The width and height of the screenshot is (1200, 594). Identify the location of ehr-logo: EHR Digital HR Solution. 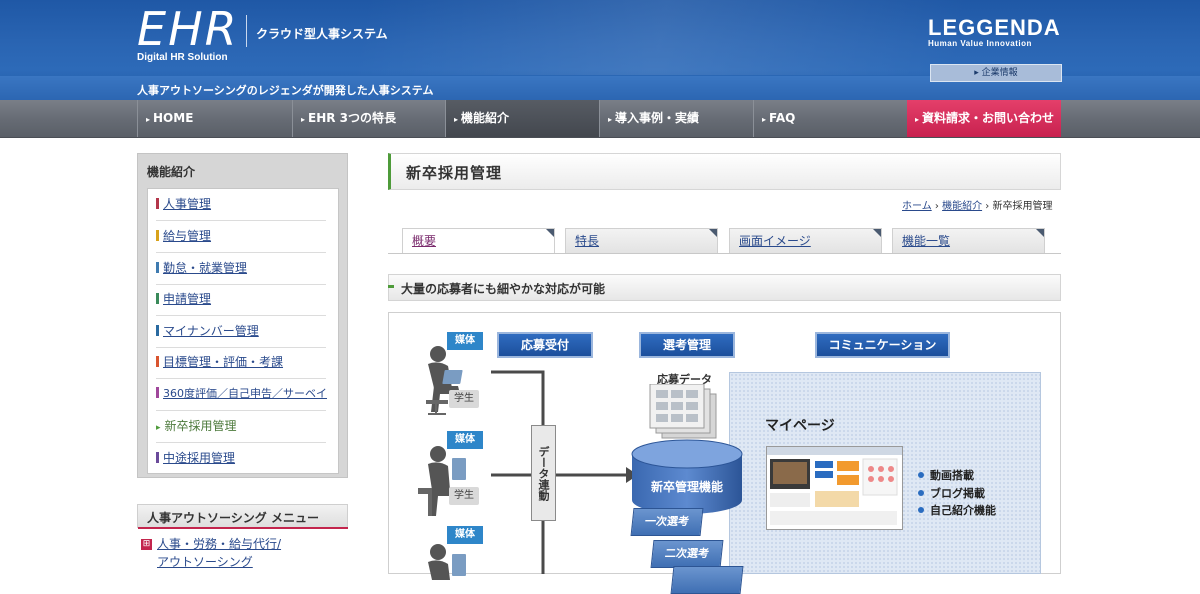
(188, 34).